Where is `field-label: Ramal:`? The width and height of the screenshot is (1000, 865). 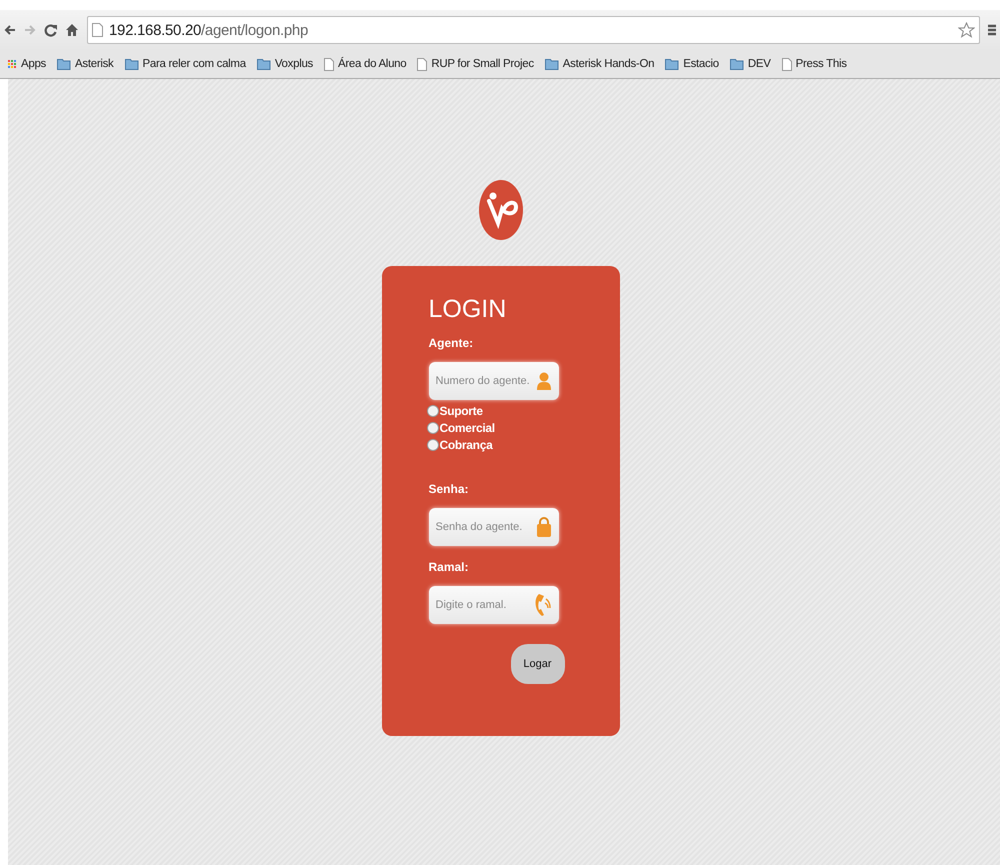
field-label: Ramal: is located at coordinates (449, 567).